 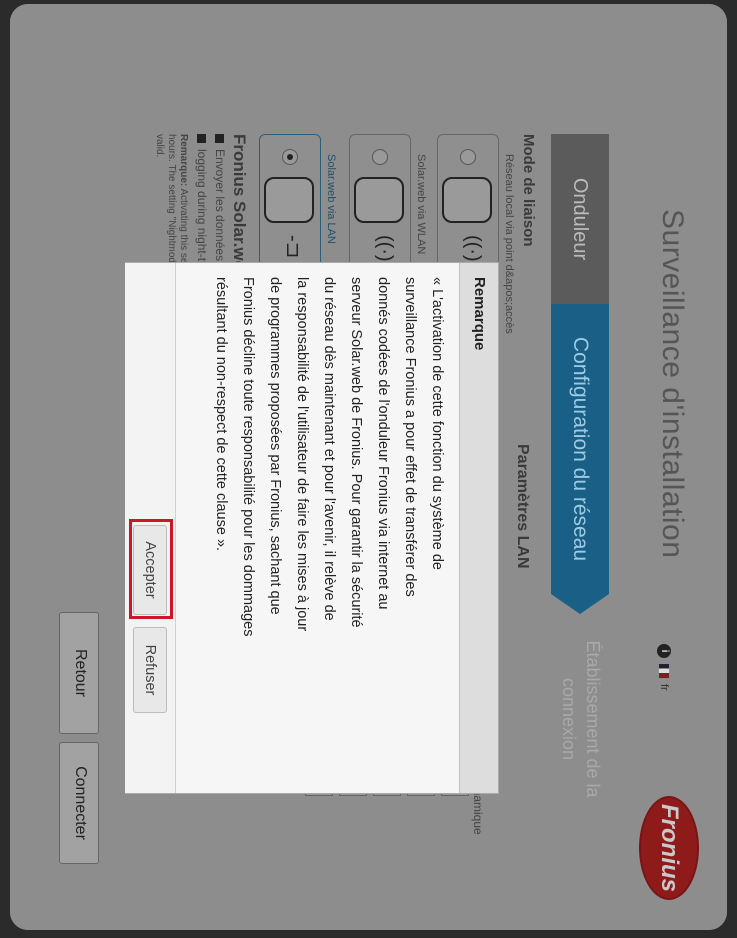 I want to click on accept-highlight, so click(x=151, y=569).